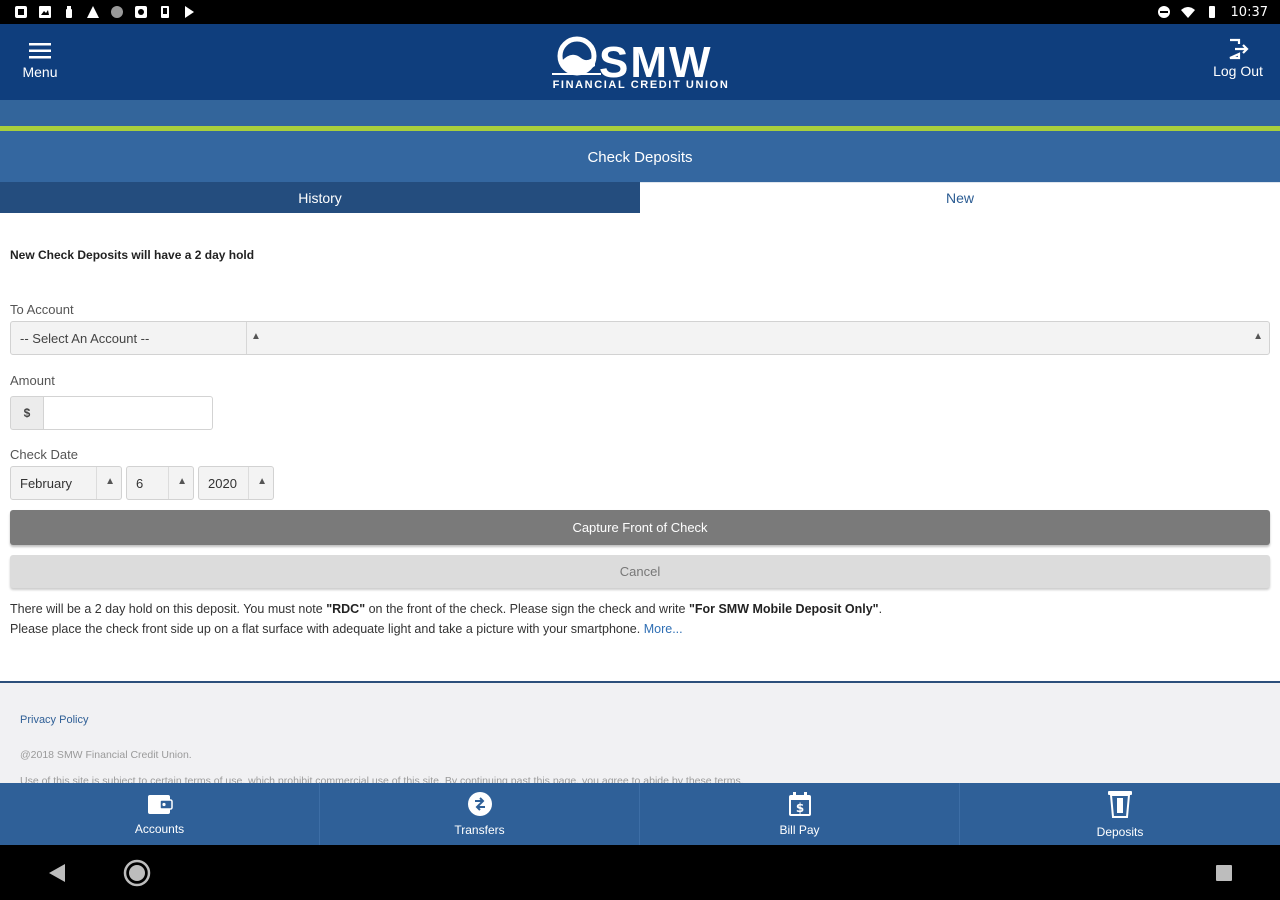 The image size is (1280, 900). I want to click on status-system: 10:37, so click(1212, 12).